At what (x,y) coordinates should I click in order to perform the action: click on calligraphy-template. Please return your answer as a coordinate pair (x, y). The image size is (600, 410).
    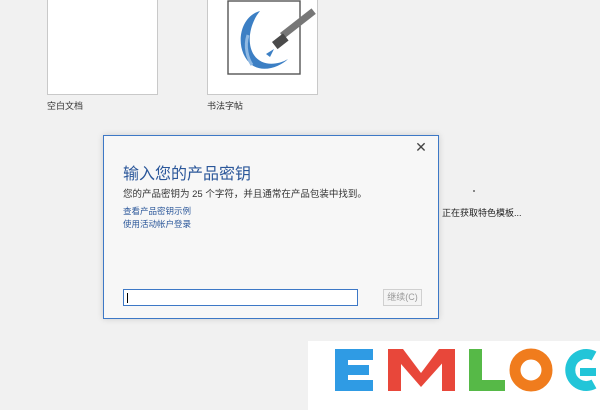
    Looking at the image, I should click on (262, 47).